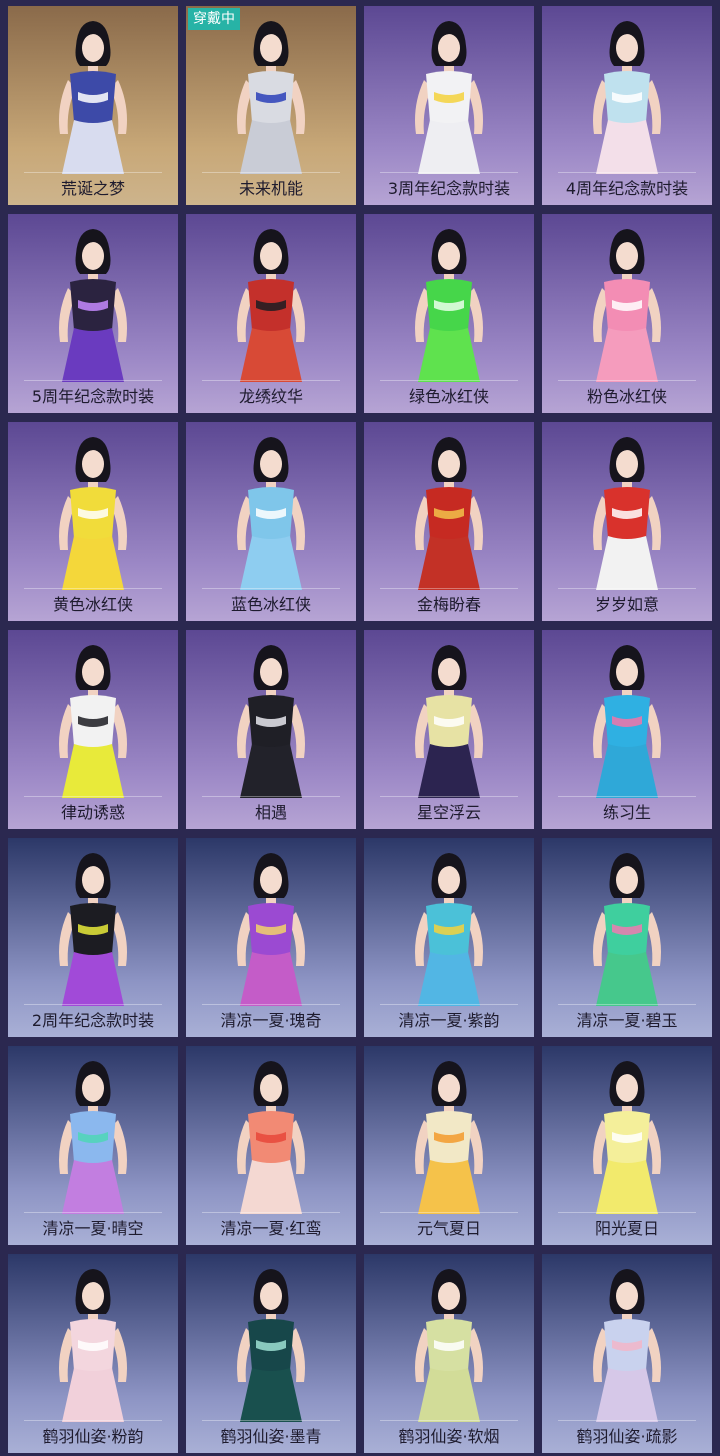 This screenshot has width=720, height=1456. Describe the element at coordinates (93, 1228) in the screenshot. I see `outfit-name: 清凉一夏·晴空` at that location.